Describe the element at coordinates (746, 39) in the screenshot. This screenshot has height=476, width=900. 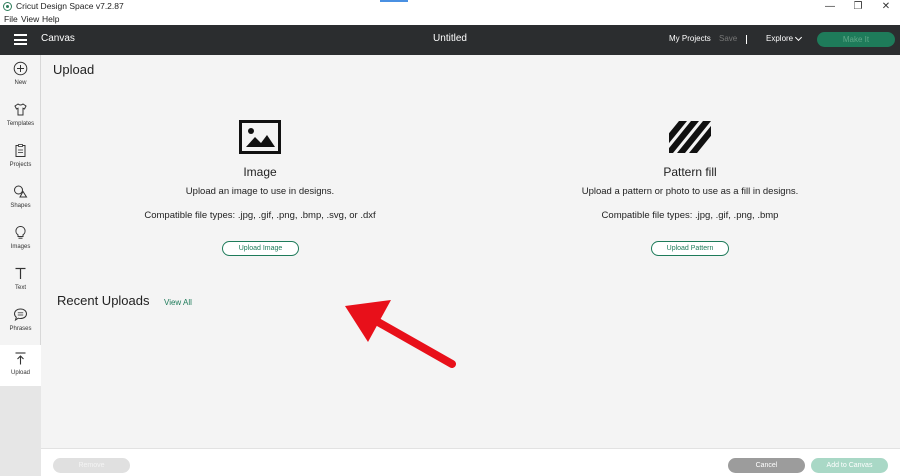
I see `header-divider` at that location.